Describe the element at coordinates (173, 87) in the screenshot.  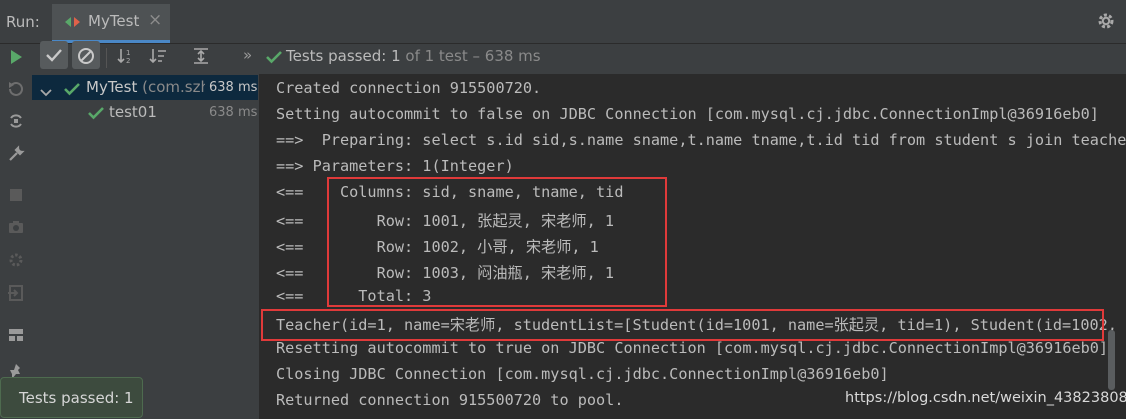
I see `root-package: (com.szh` at that location.